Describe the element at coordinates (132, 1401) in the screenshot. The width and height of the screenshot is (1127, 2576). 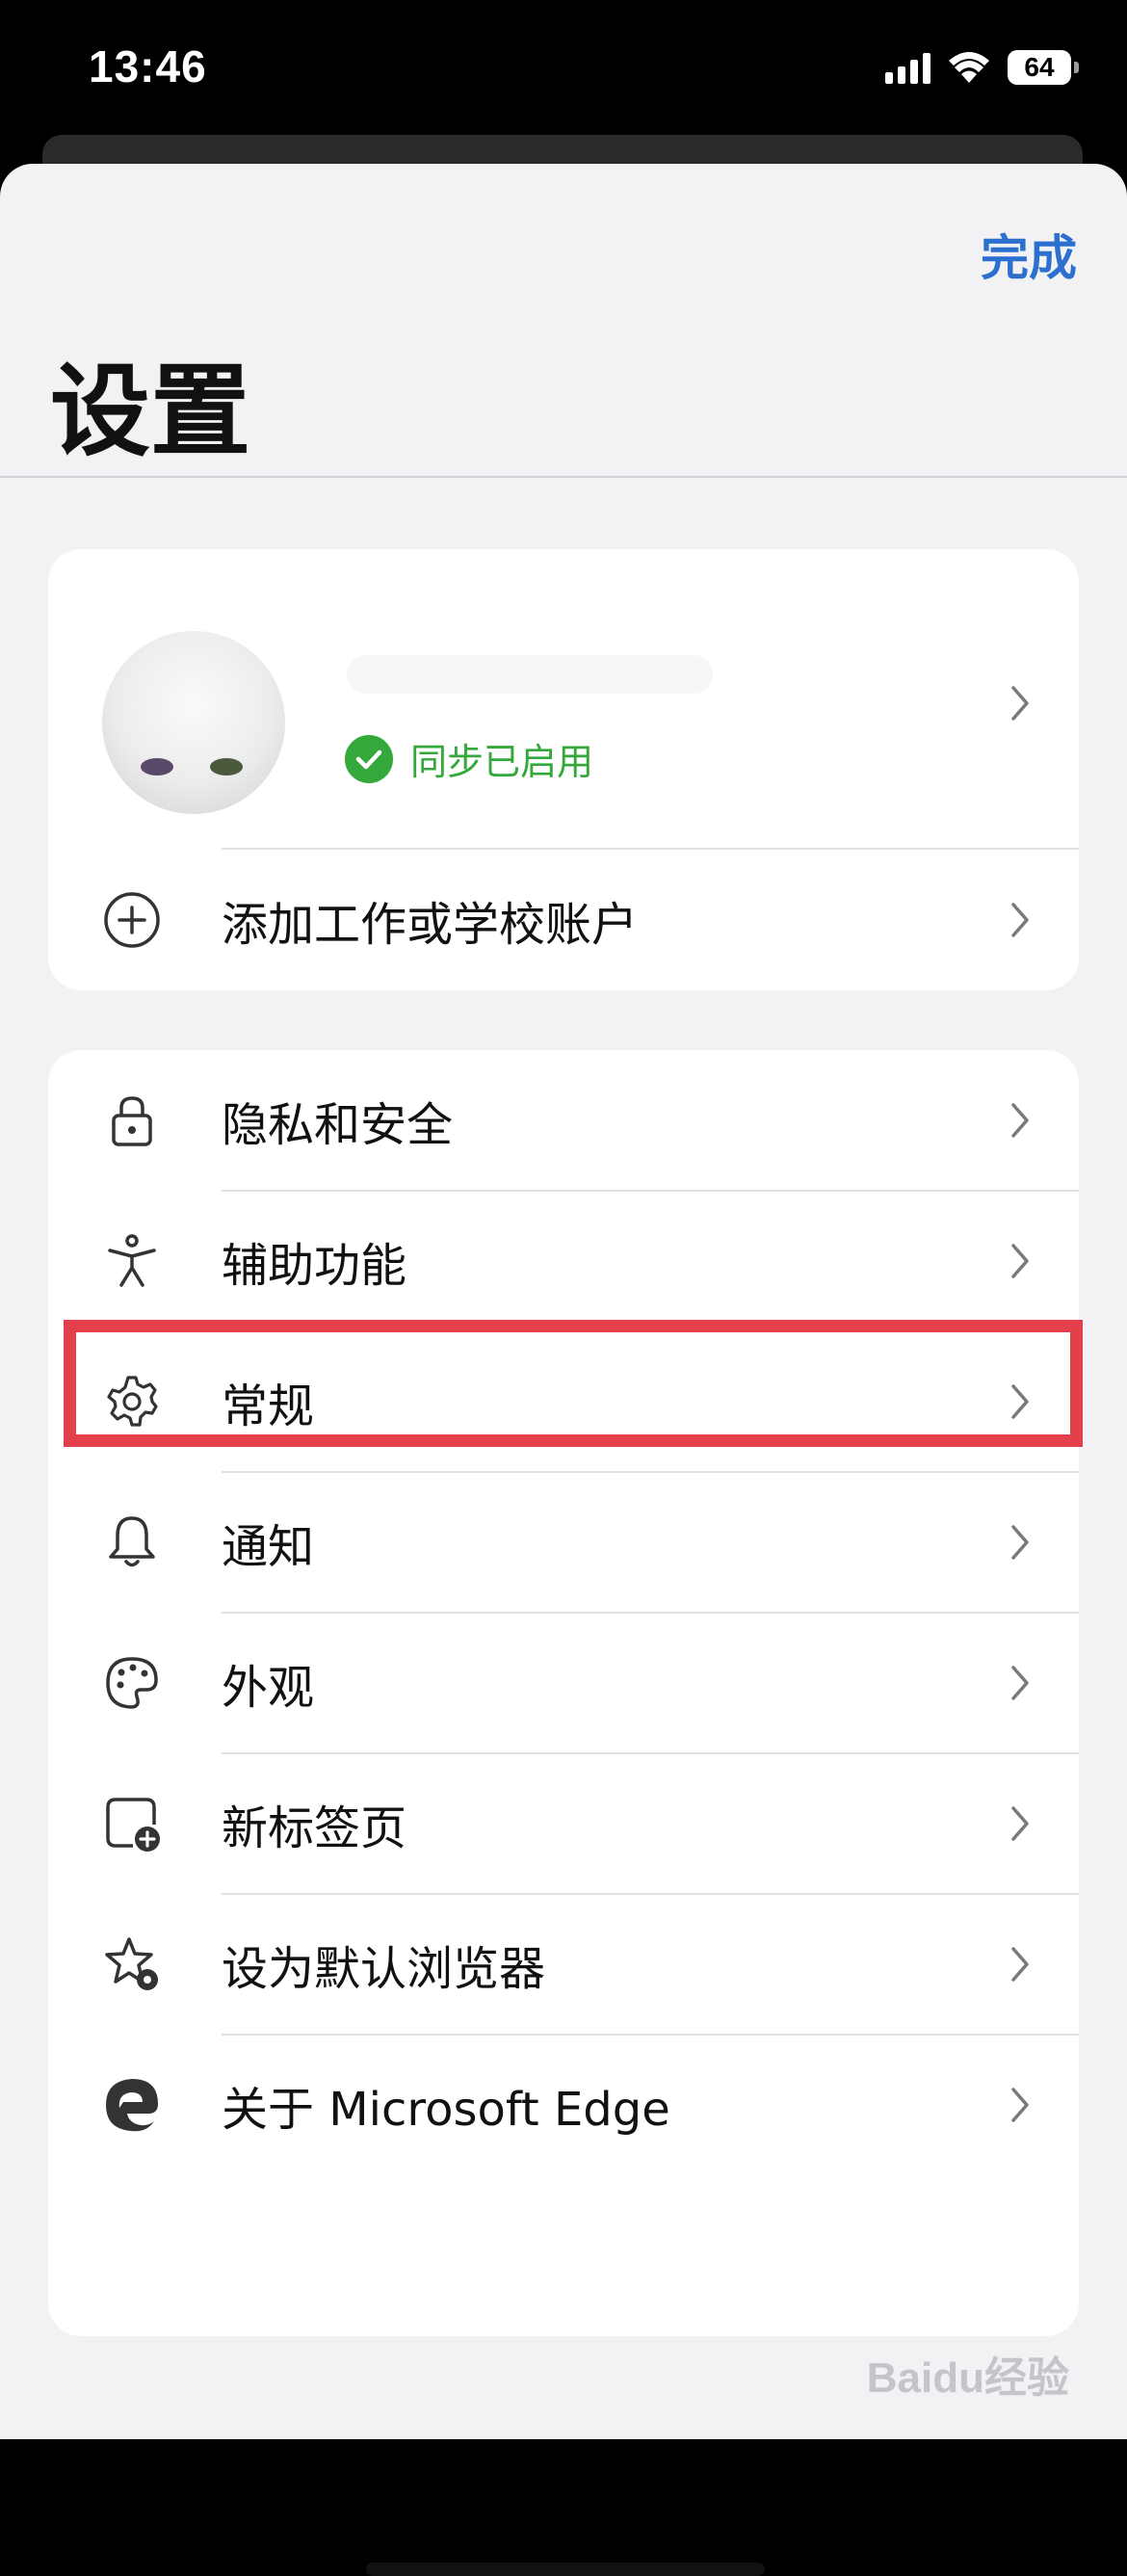
I see `gear-icon` at that location.